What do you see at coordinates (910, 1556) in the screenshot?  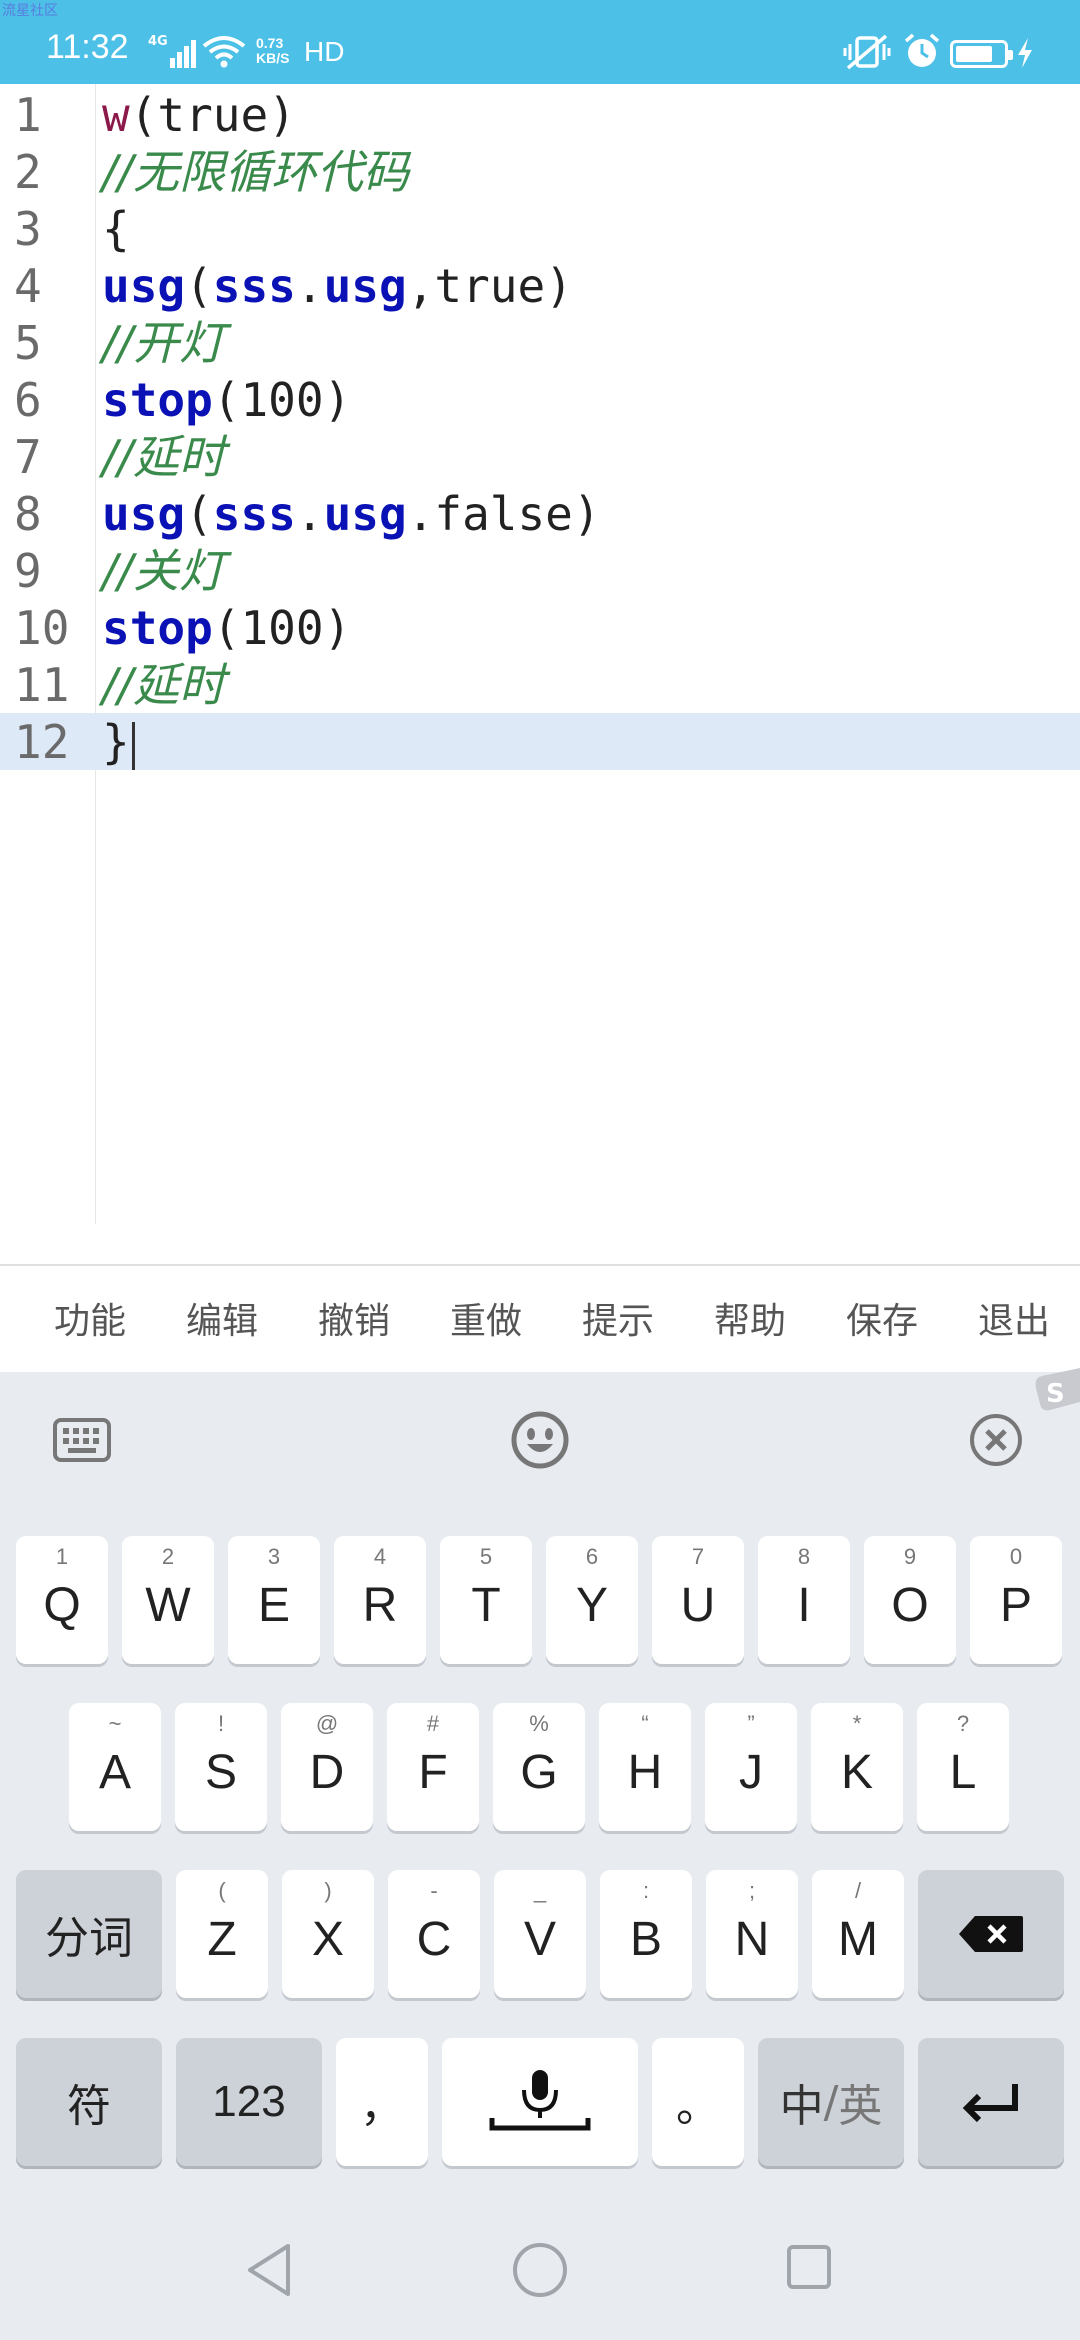 I see `key-hint: 9` at bounding box center [910, 1556].